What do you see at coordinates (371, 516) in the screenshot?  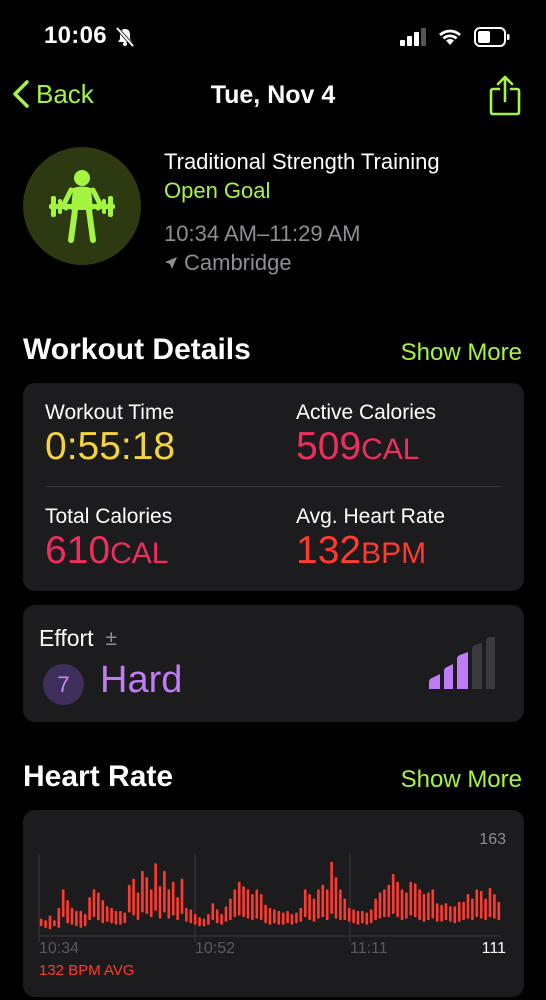 I see `avg-heart-rate-label: Avg. Heart Rate` at bounding box center [371, 516].